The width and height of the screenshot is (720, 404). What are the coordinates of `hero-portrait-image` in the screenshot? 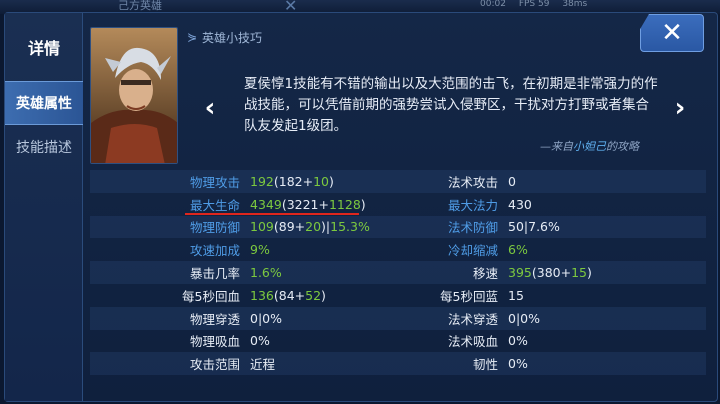 It's located at (134, 95).